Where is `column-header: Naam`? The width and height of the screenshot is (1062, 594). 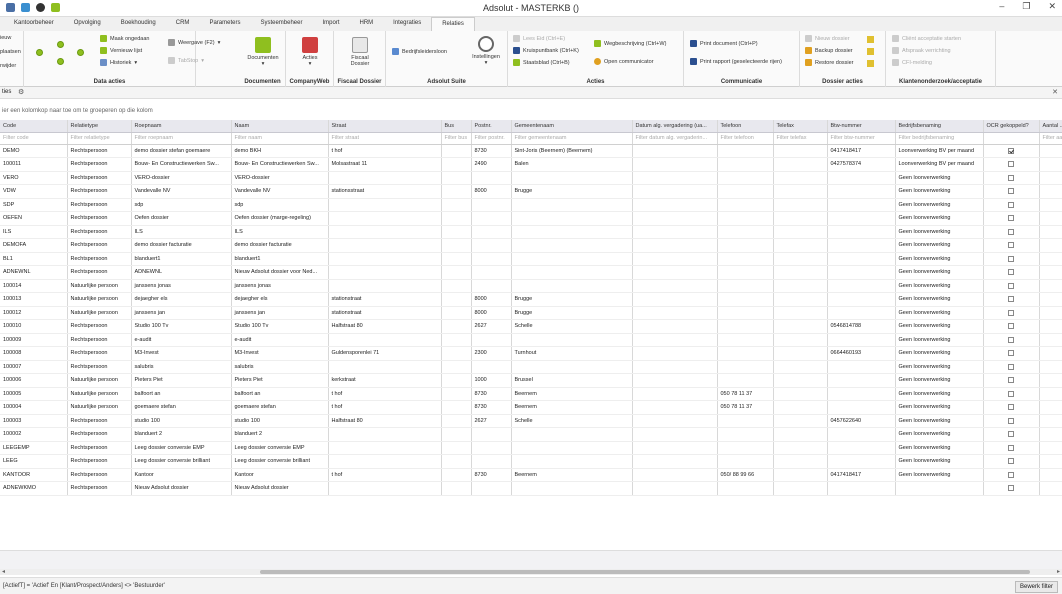
column-header: Naam is located at coordinates (280, 126).